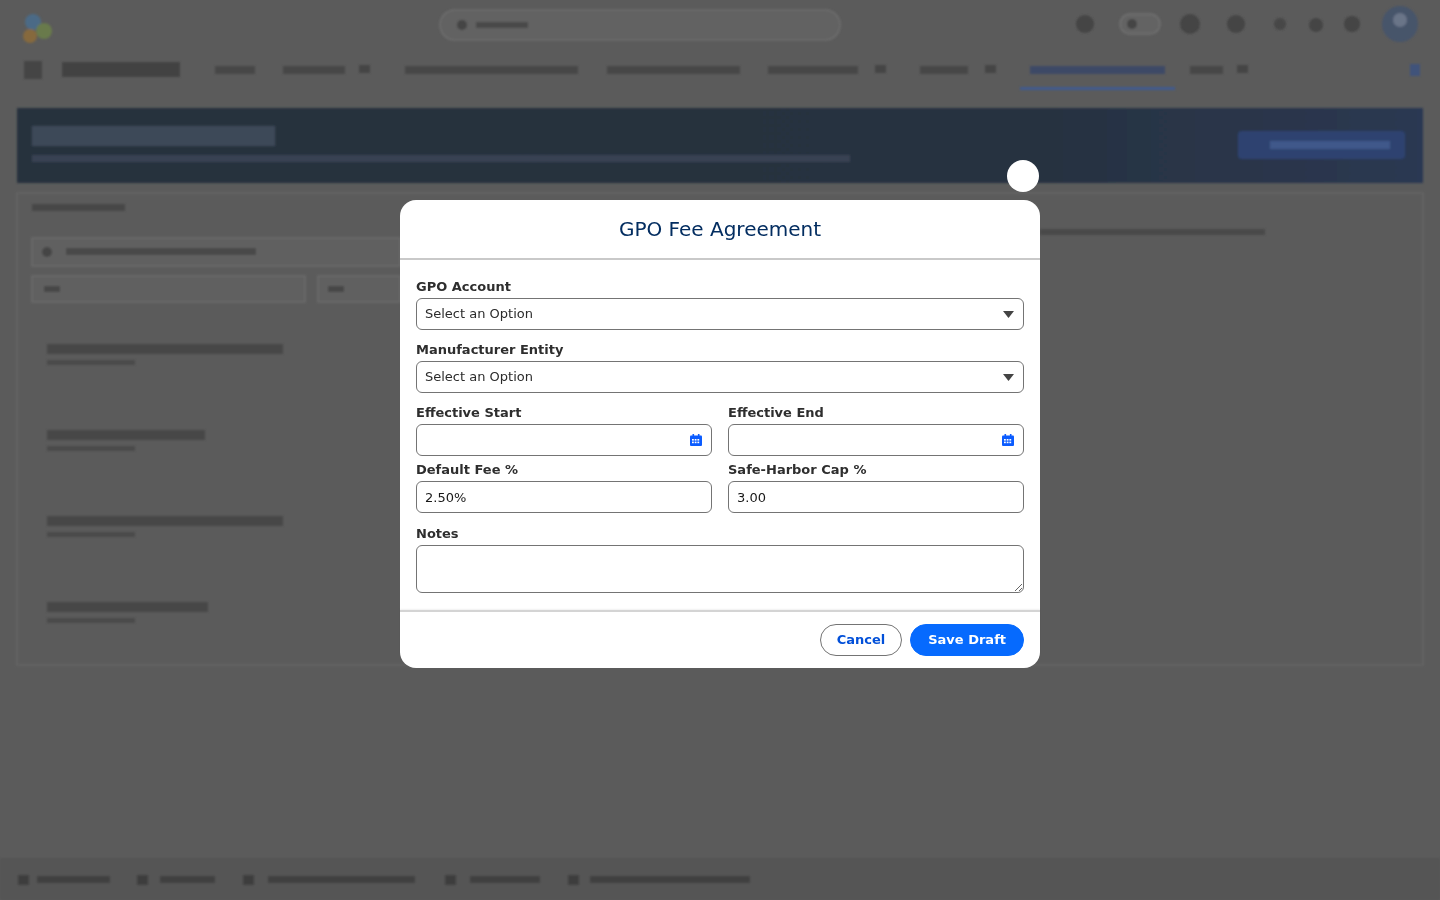  Describe the element at coordinates (1321, 145) in the screenshot. I see `blurred-banner-button` at that location.